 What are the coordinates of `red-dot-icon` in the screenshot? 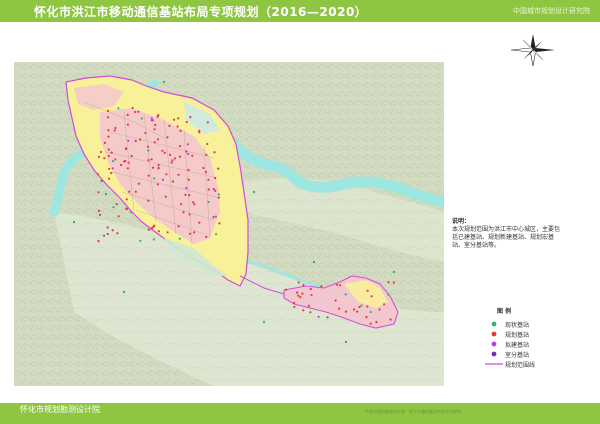 It's located at (494, 334).